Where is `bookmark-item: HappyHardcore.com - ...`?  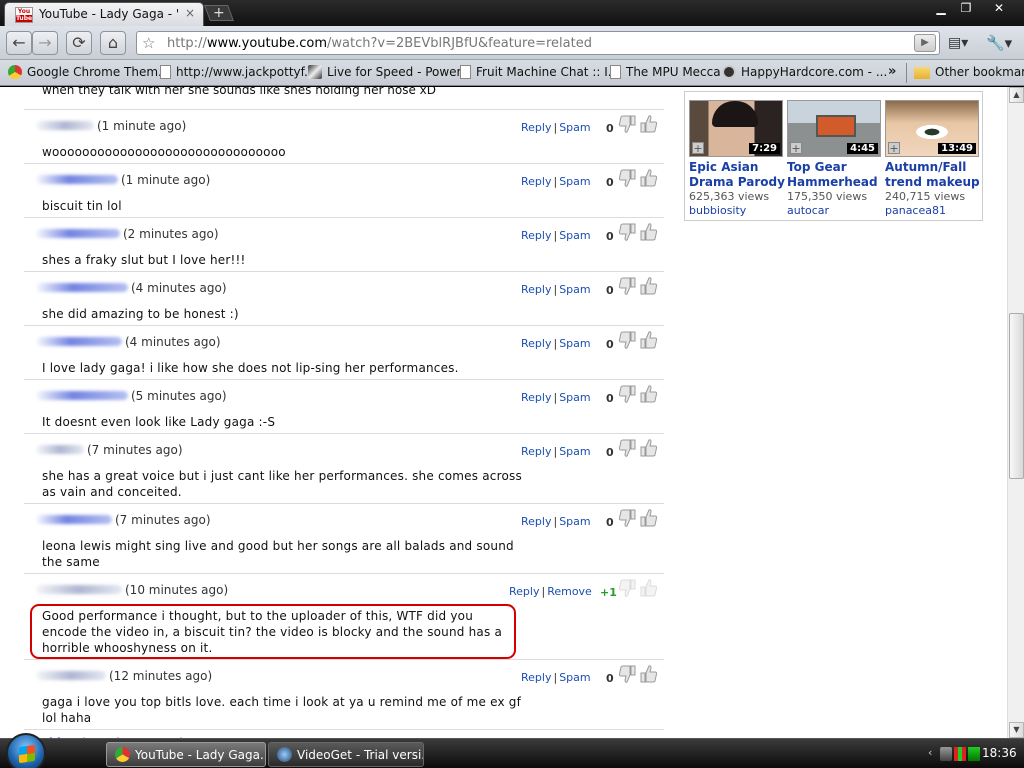 bookmark-item: HappyHardcore.com - ... is located at coordinates (804, 72).